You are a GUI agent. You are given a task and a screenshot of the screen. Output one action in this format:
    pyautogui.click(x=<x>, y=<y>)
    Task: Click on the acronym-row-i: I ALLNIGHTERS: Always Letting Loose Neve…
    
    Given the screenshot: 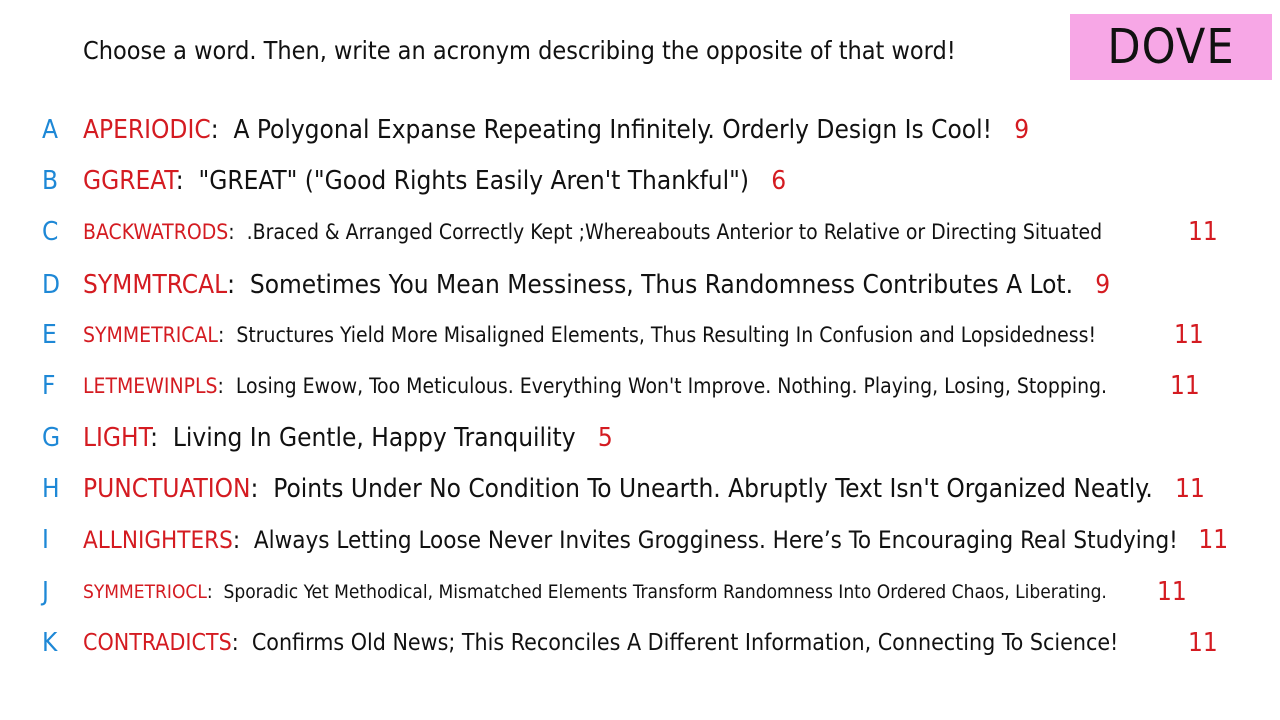 What is the action you would take?
    pyautogui.click(x=640, y=540)
    